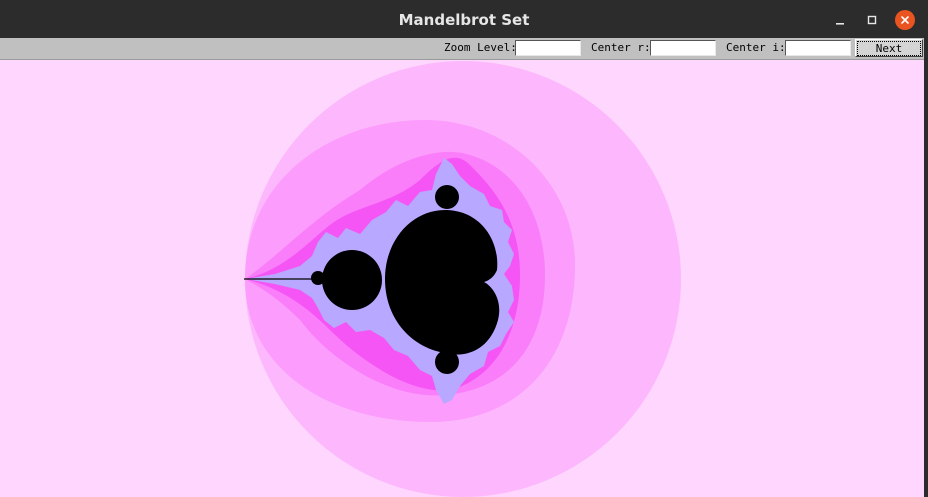 The image size is (928, 497). What do you see at coordinates (840, 24) in the screenshot?
I see `minimize-icon` at bounding box center [840, 24].